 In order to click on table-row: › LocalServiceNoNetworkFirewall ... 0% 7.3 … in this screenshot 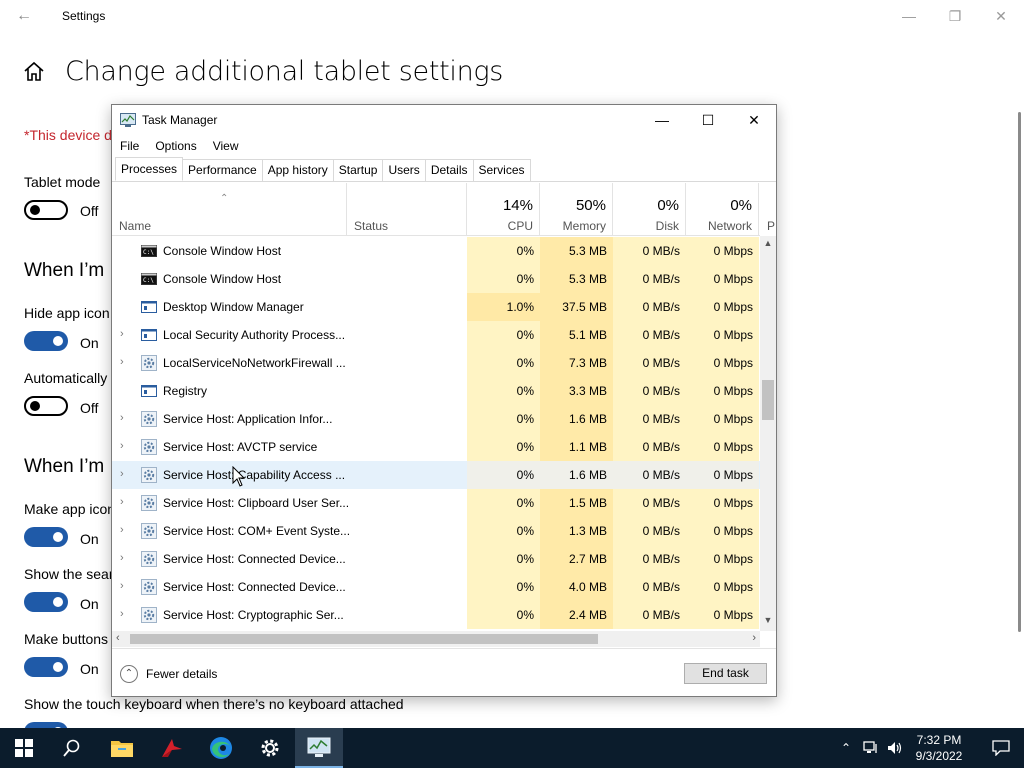, I will do `click(436, 363)`.